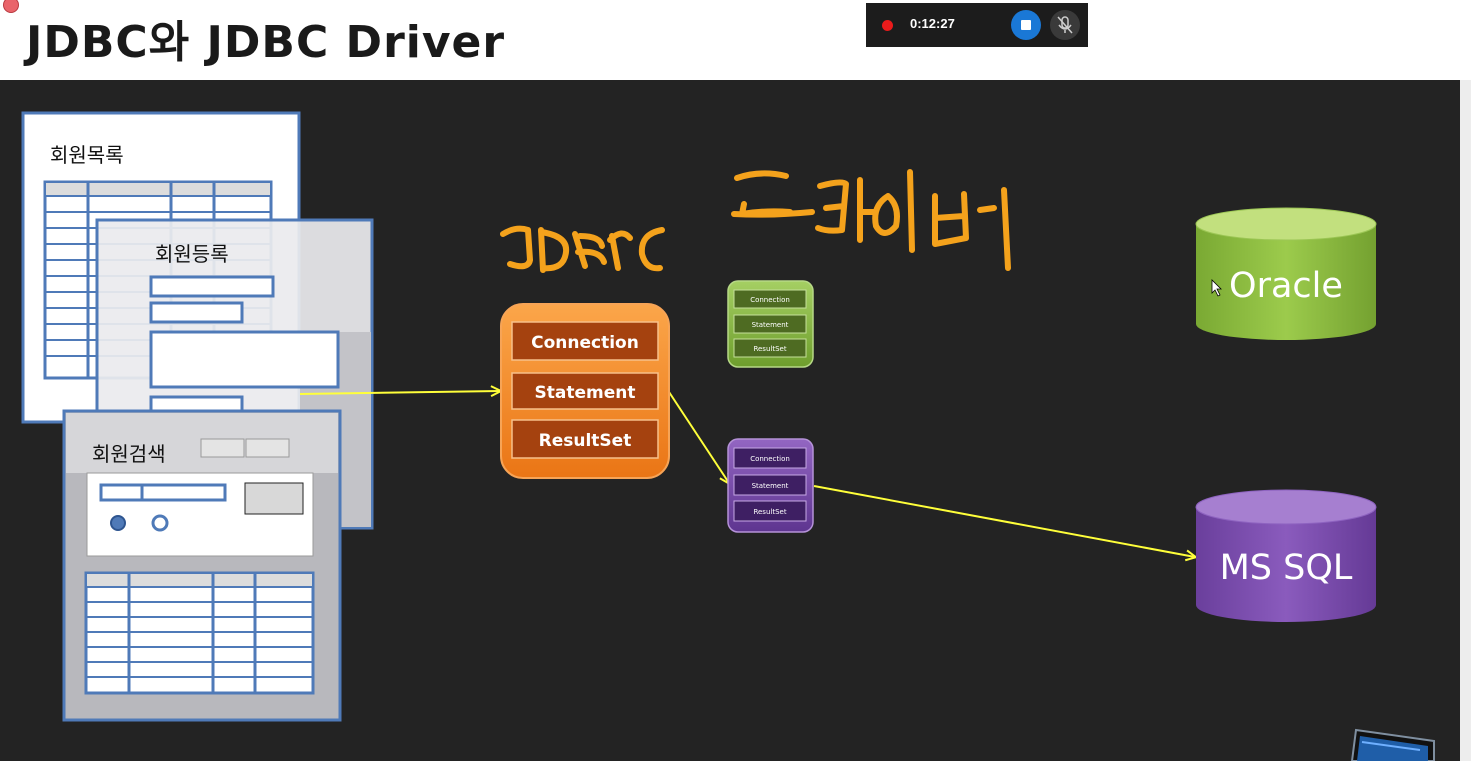 This screenshot has width=1471, height=761. What do you see at coordinates (163, 492) in the screenshot?
I see `search-keyword-field` at bounding box center [163, 492].